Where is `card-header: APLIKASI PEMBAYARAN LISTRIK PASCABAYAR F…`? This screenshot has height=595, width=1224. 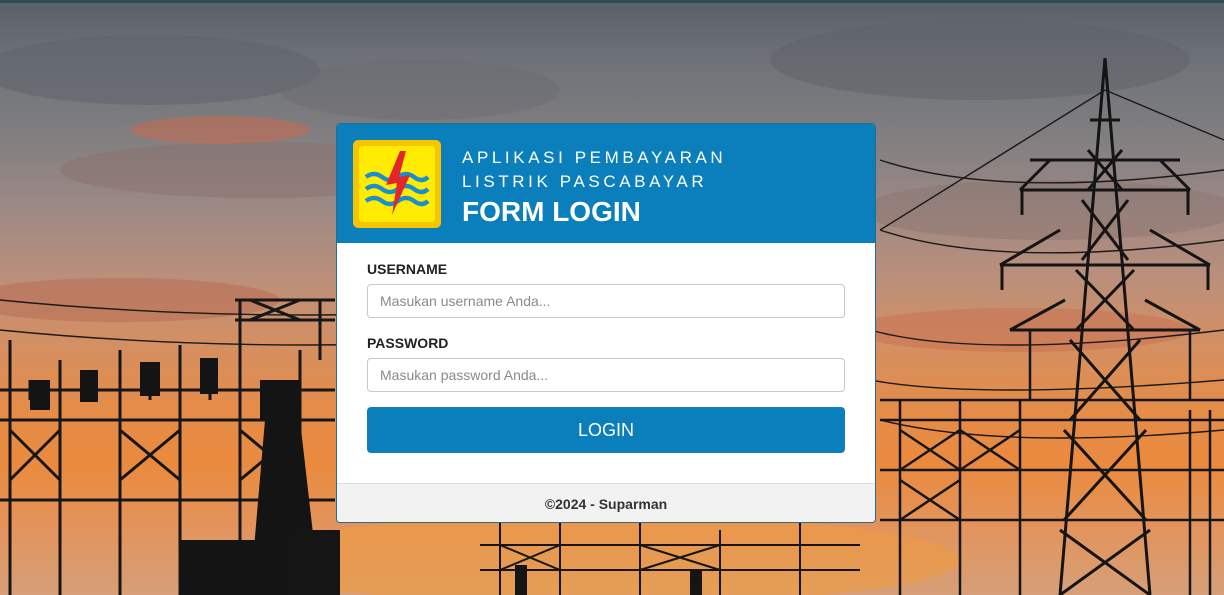 card-header: APLIKASI PEMBAYARAN LISTRIK PASCABAYAR F… is located at coordinates (606, 183).